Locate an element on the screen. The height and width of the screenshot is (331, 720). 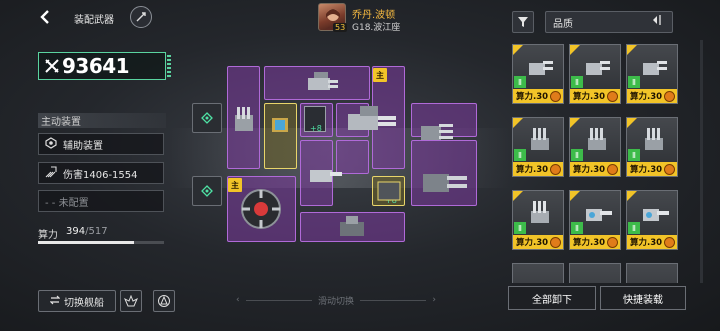
stat-row-label: - - 未配置 is located at coordinates (67, 203).